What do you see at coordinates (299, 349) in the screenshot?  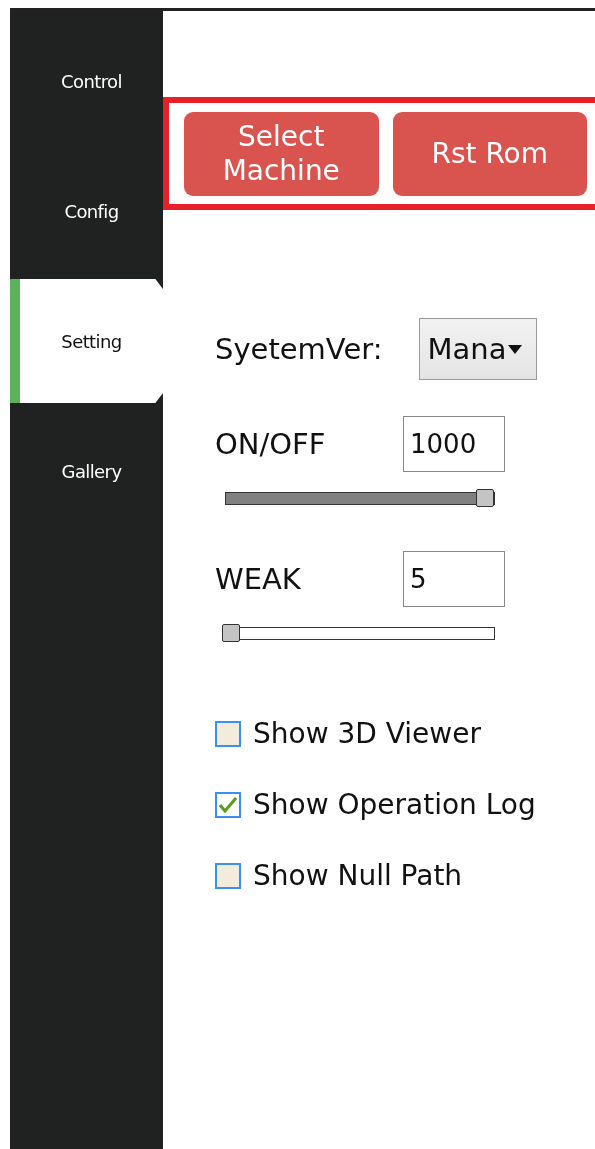 I see `field-label: SyetemVer:` at bounding box center [299, 349].